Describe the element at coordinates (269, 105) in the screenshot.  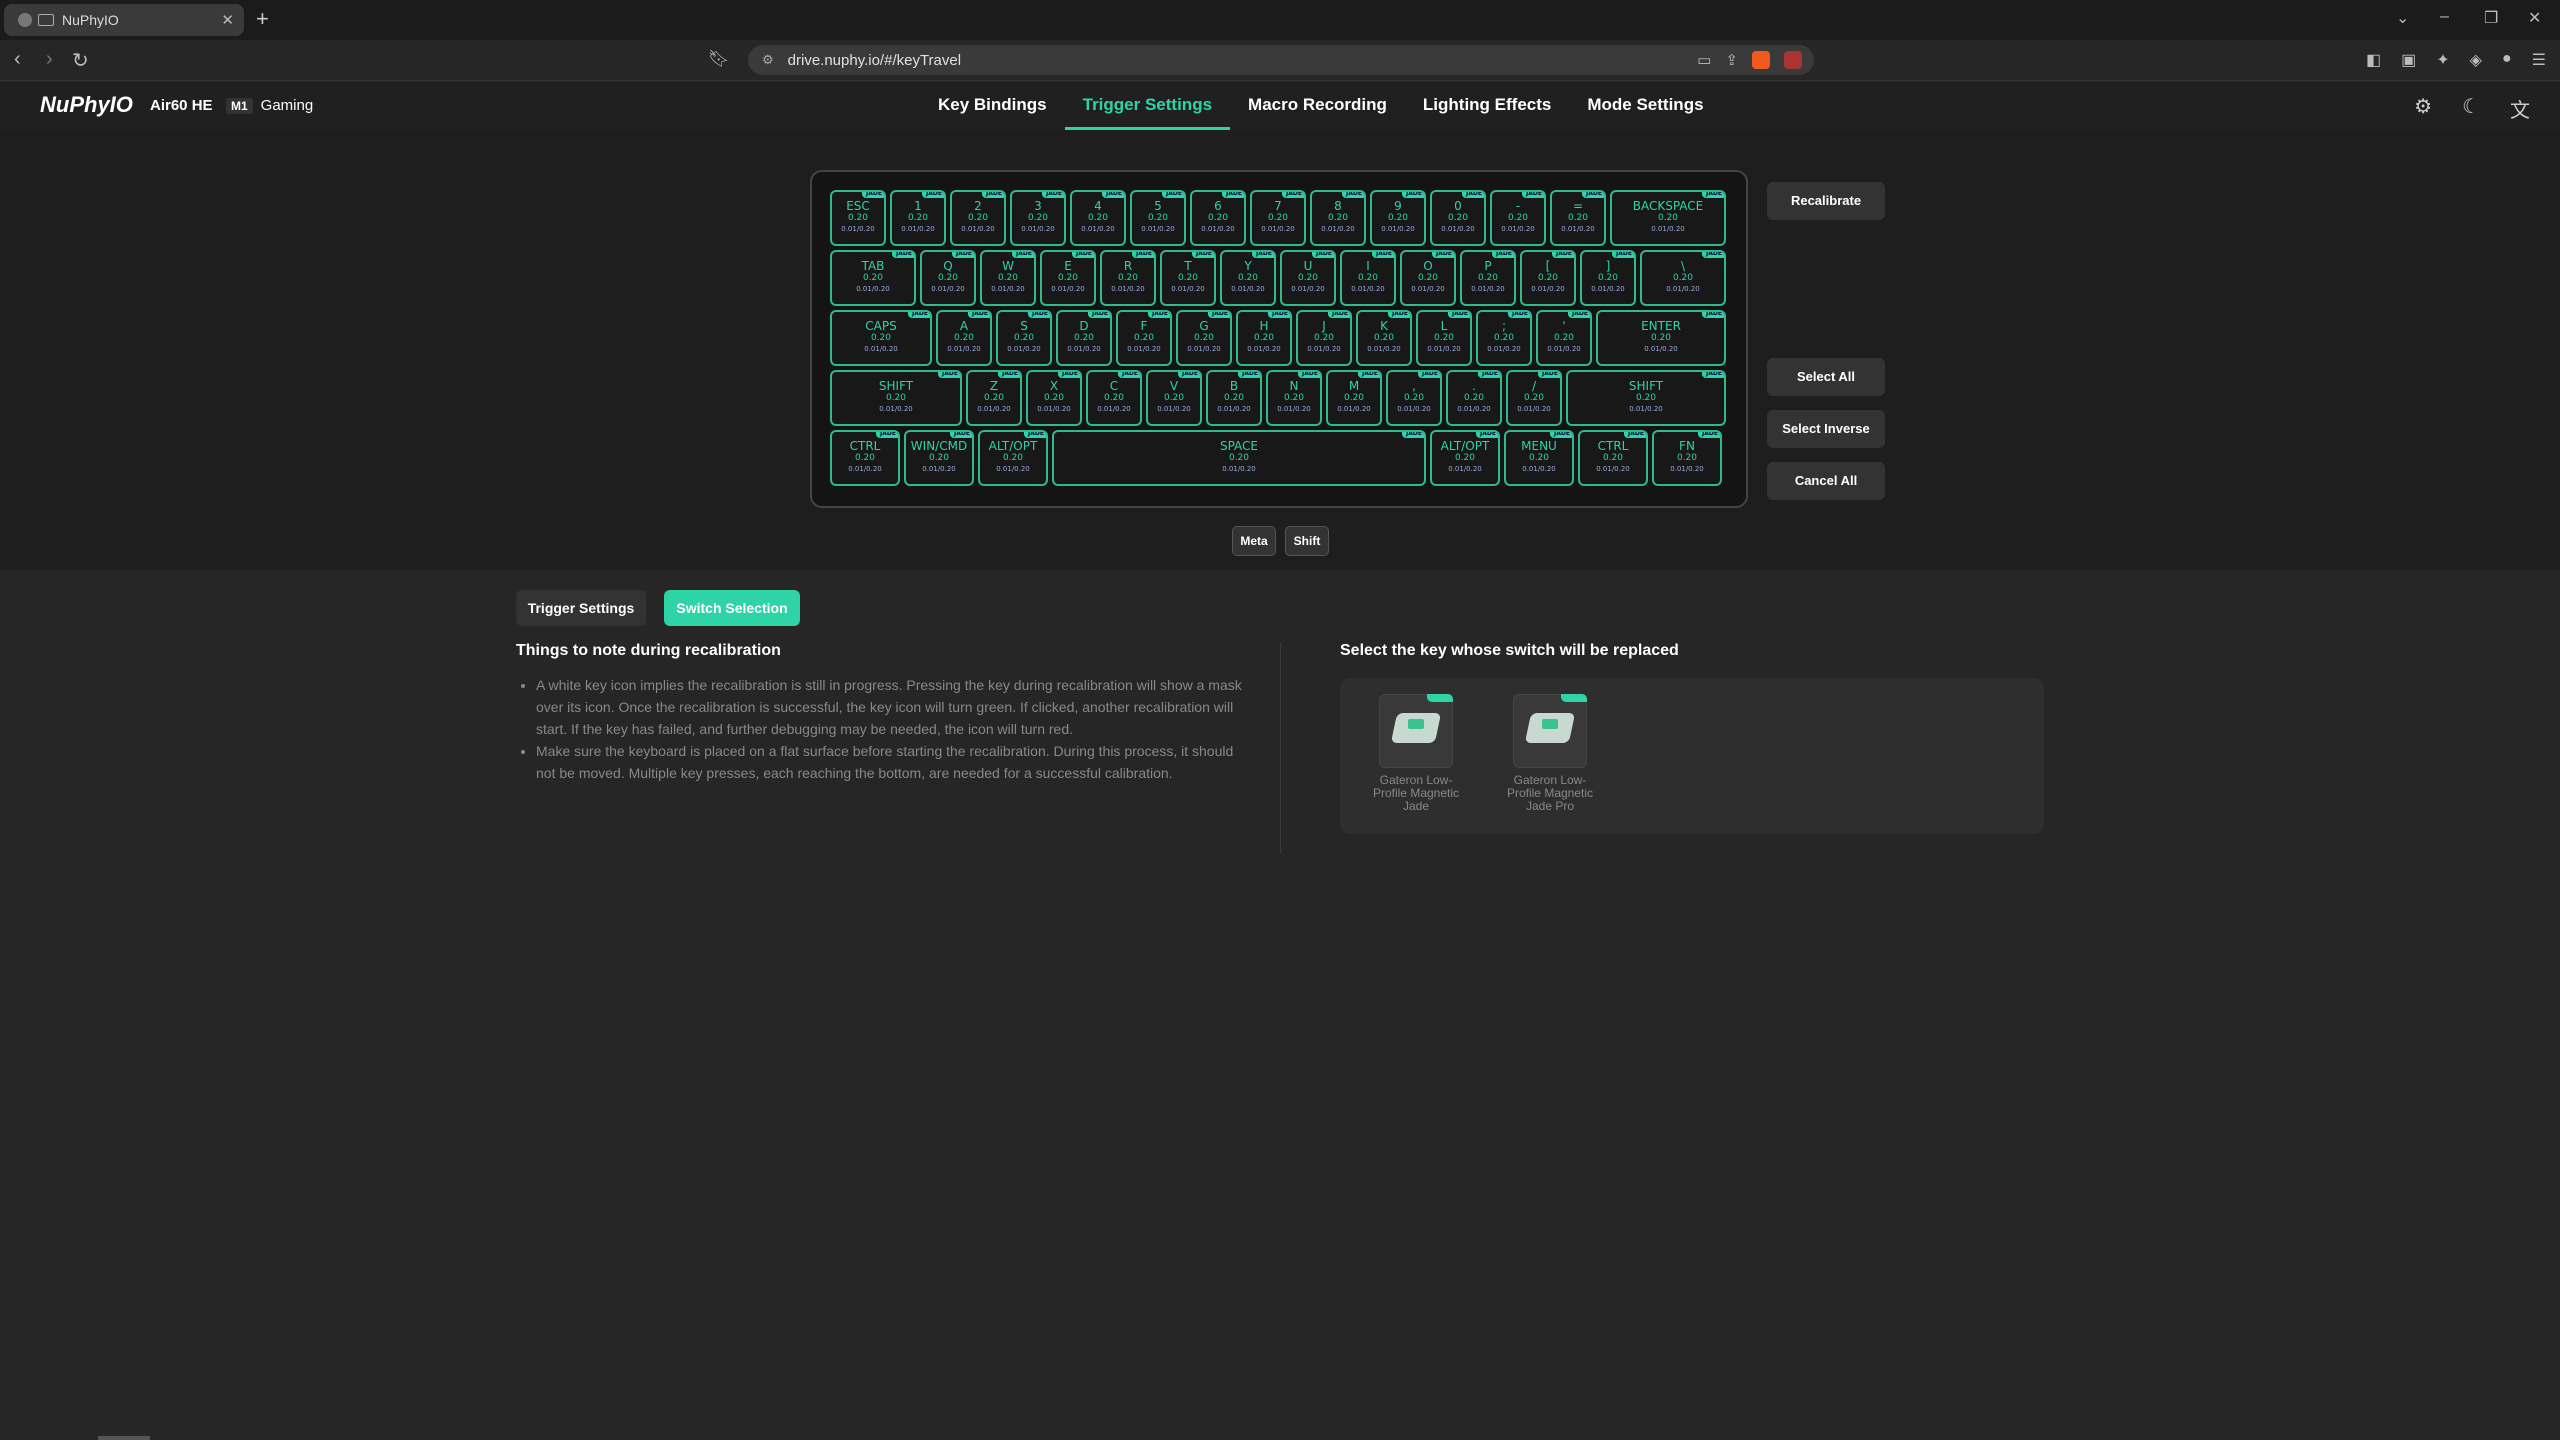
I see `device-mode: M1 Gaming` at that location.